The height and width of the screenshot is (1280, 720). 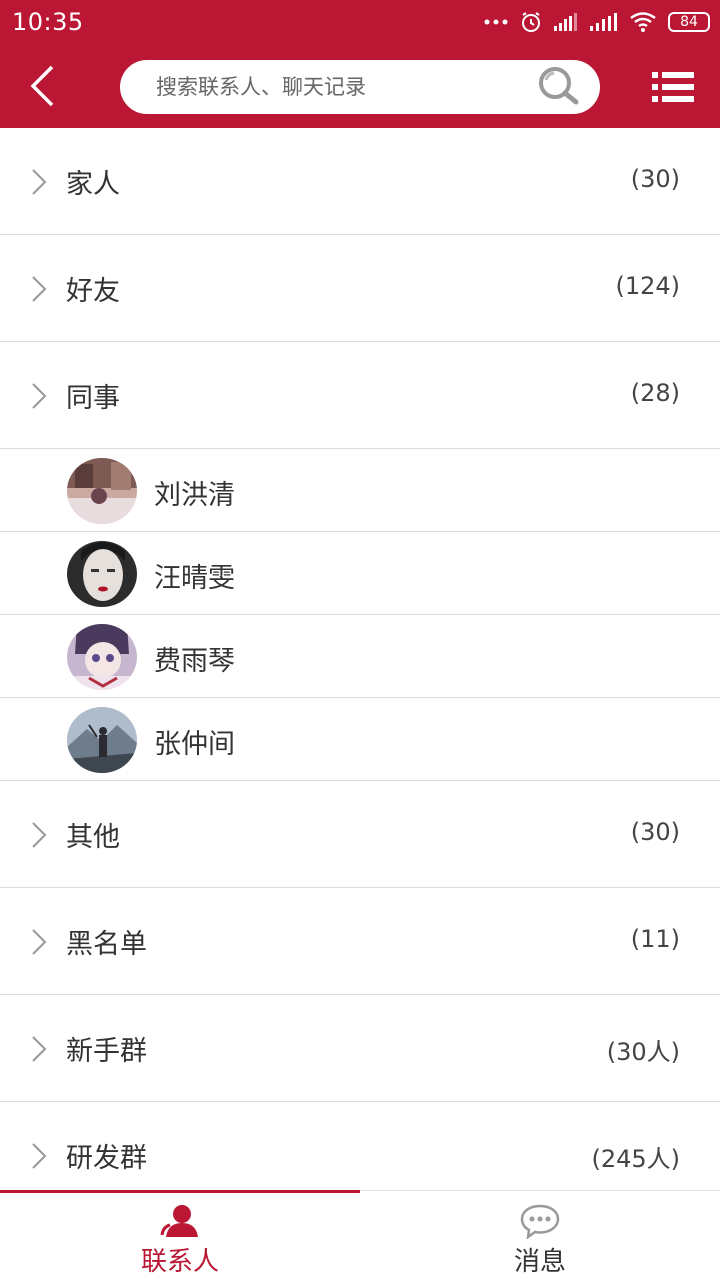 I want to click on wifi-icon, so click(x=643, y=22).